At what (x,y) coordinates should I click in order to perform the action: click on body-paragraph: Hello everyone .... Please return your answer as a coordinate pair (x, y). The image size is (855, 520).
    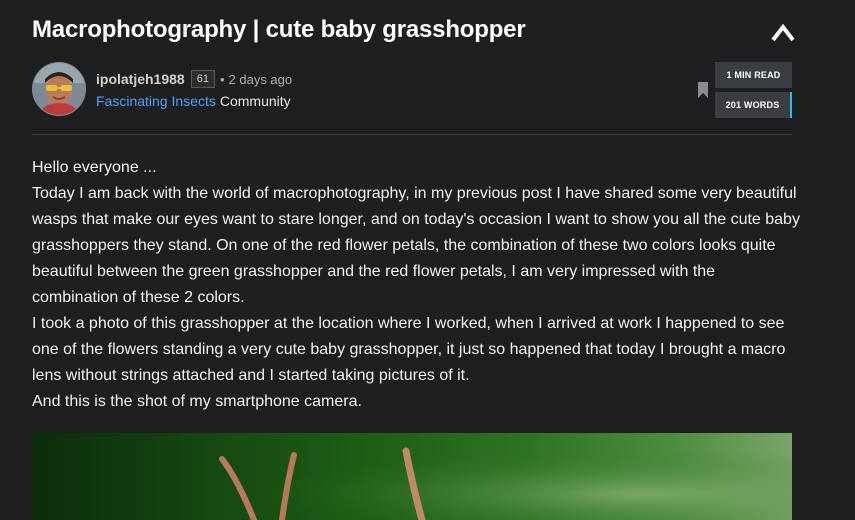
    Looking at the image, I should click on (94, 167).